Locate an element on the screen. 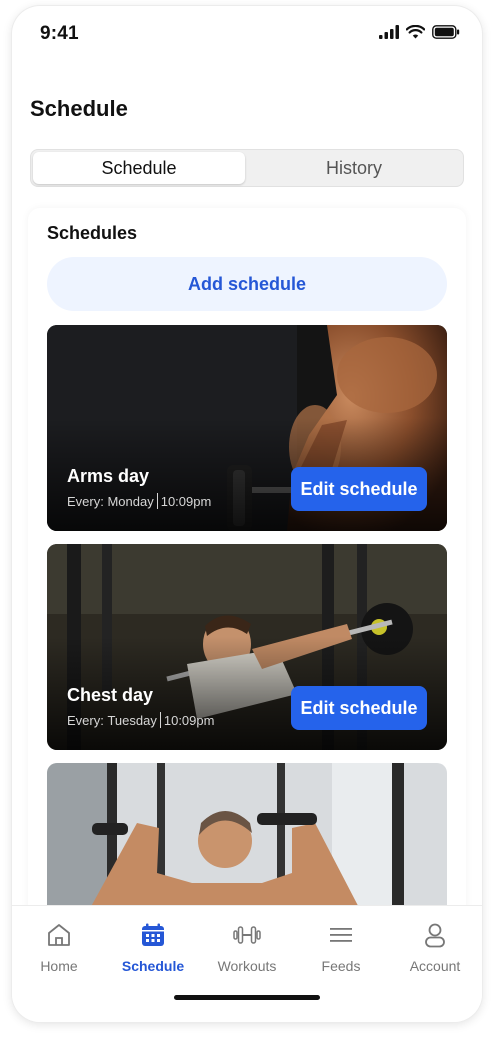  tab-history: History is located at coordinates (354, 168).